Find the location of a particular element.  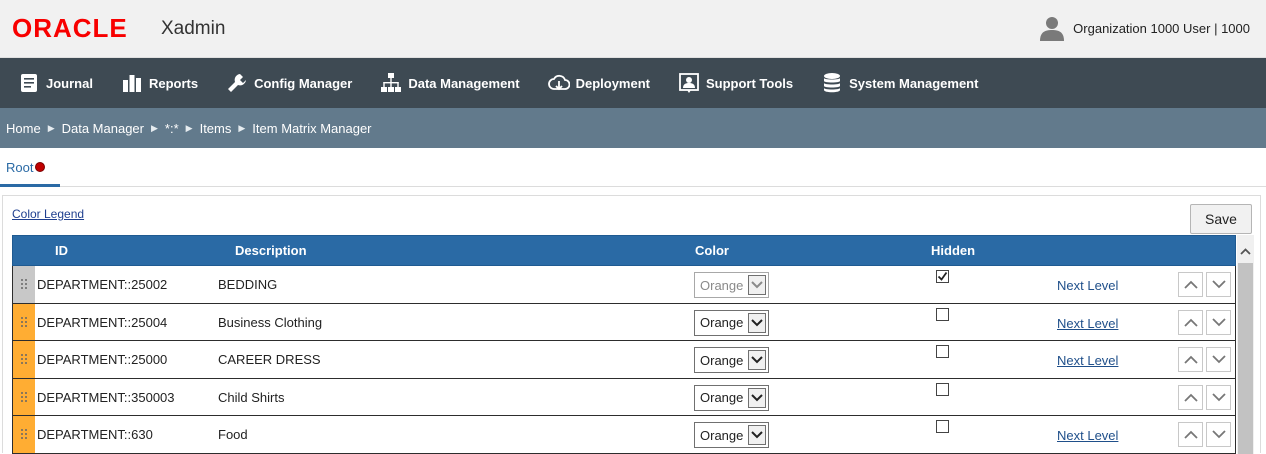

row-description: Business Clothing is located at coordinates (270, 322).